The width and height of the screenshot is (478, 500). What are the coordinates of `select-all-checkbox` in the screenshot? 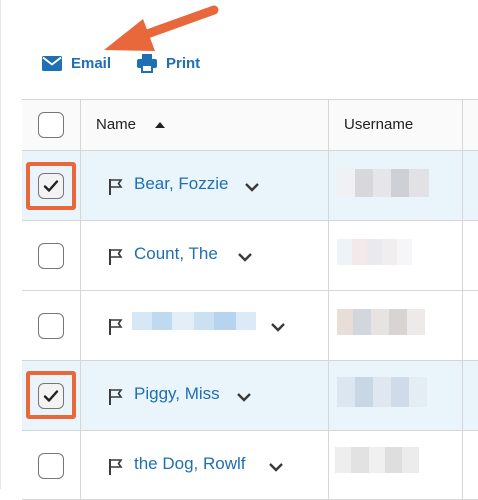 It's located at (51, 125).